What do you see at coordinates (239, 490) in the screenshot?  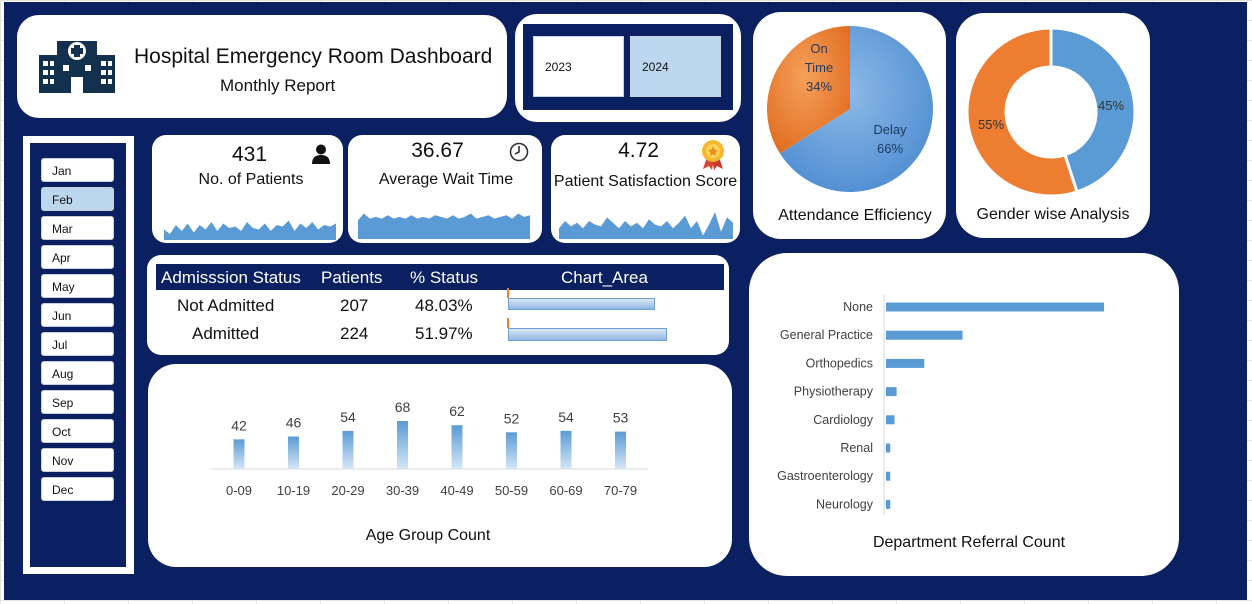 I see `age-tick-label: 0-09` at bounding box center [239, 490].